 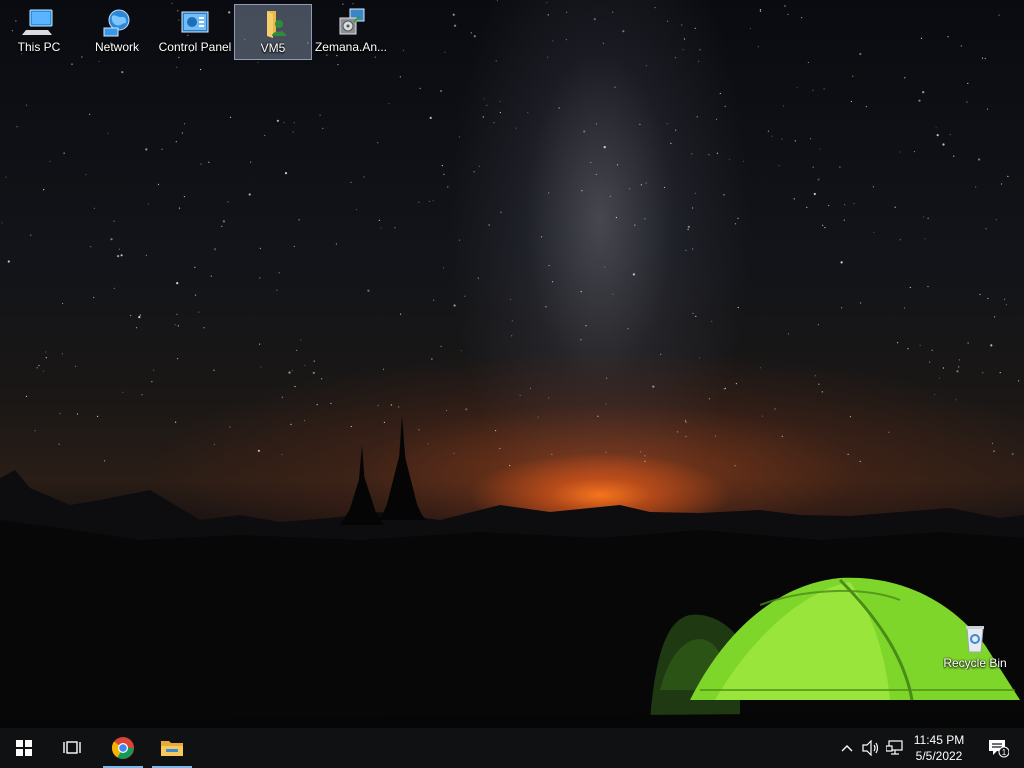 I want to click on system-clock: 11:45 PM 5/5/2022, so click(x=939, y=748).